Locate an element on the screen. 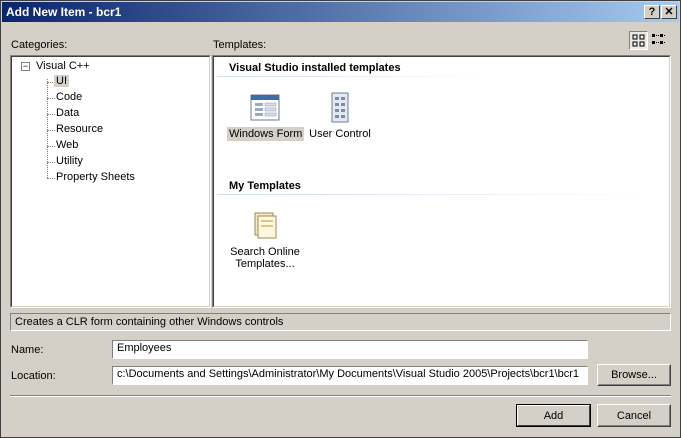  tree-item-web: Web is located at coordinates (67, 145).